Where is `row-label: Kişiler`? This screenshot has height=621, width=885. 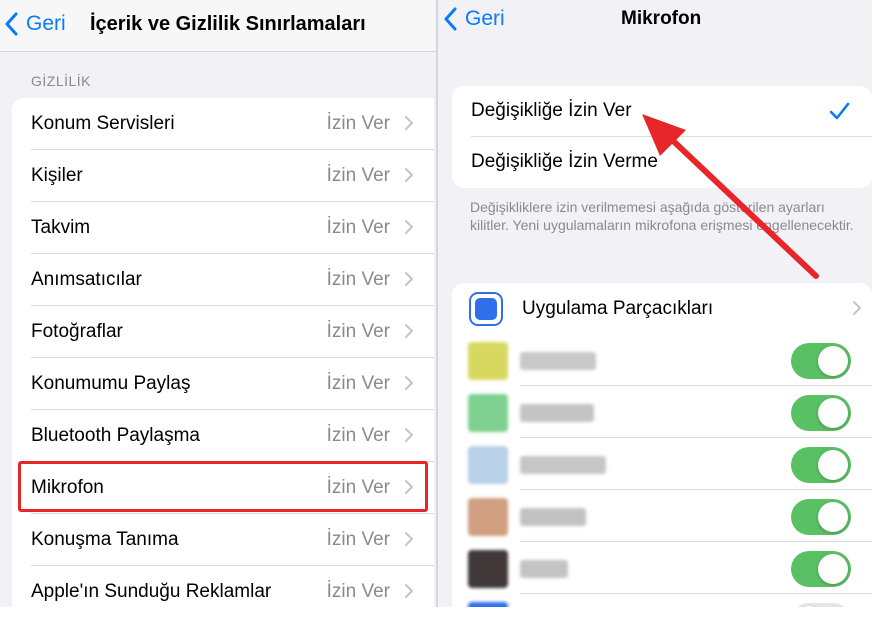
row-label: Kişiler is located at coordinates (57, 175).